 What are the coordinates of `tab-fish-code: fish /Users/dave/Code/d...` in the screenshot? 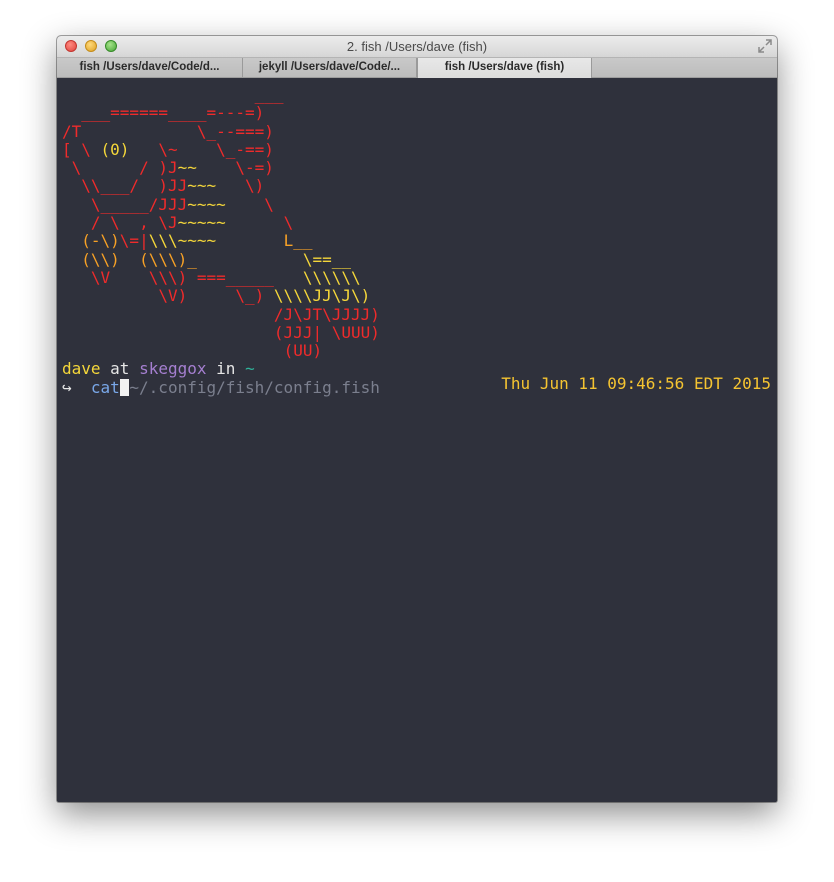 It's located at (150, 67).